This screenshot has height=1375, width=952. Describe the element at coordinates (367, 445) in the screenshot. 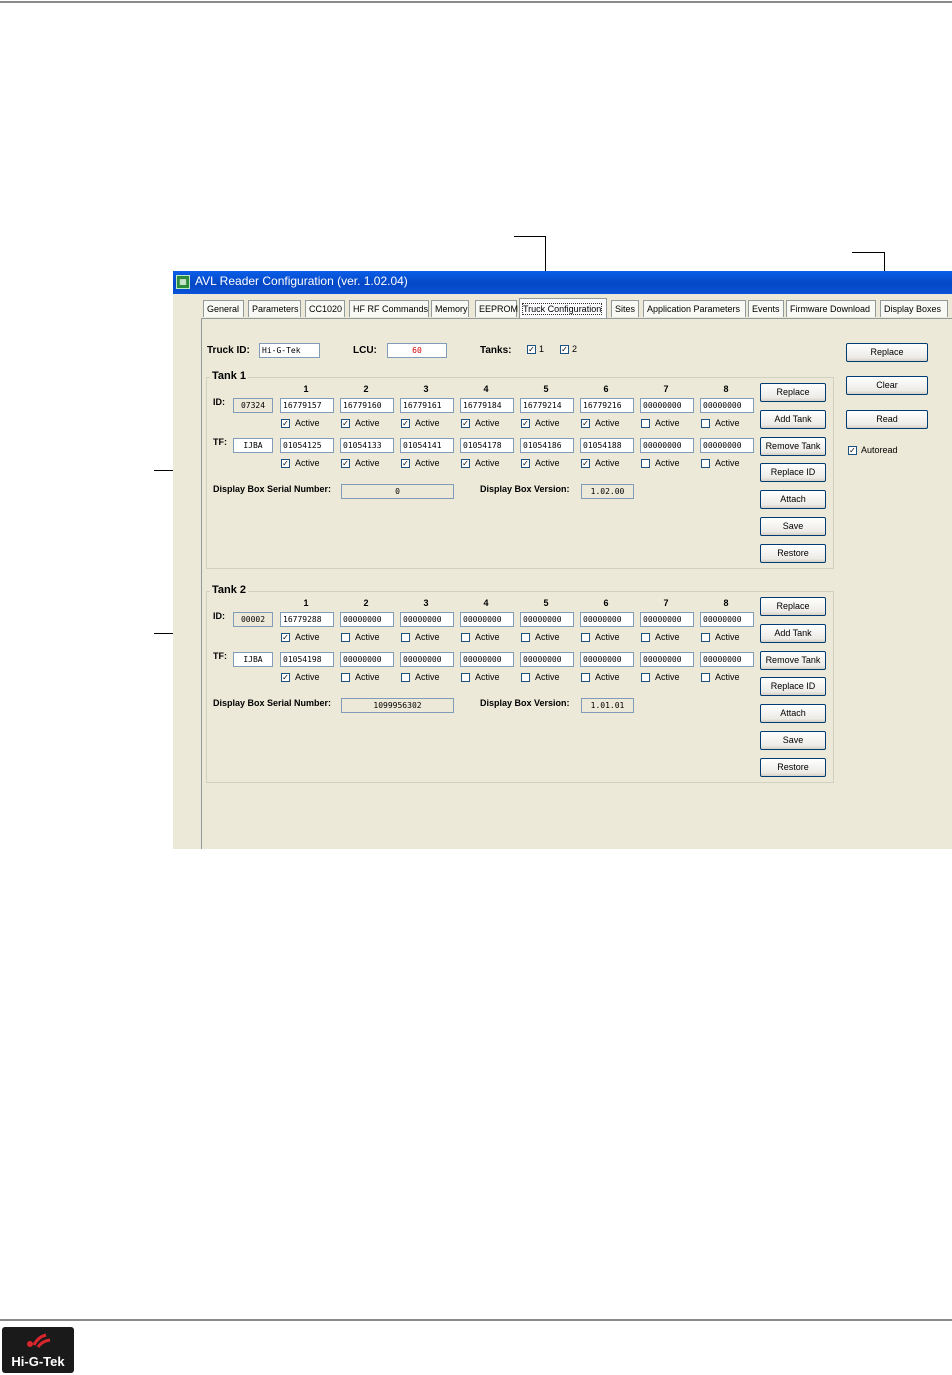

I see `tf-field: 01054133` at that location.